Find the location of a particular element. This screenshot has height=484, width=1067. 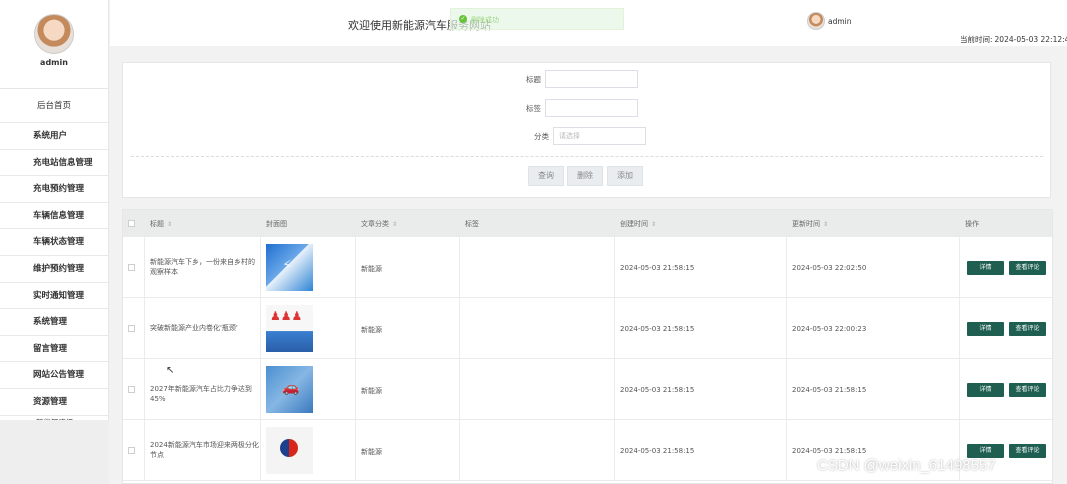

column-title-label: 标题 is located at coordinates (157, 224).